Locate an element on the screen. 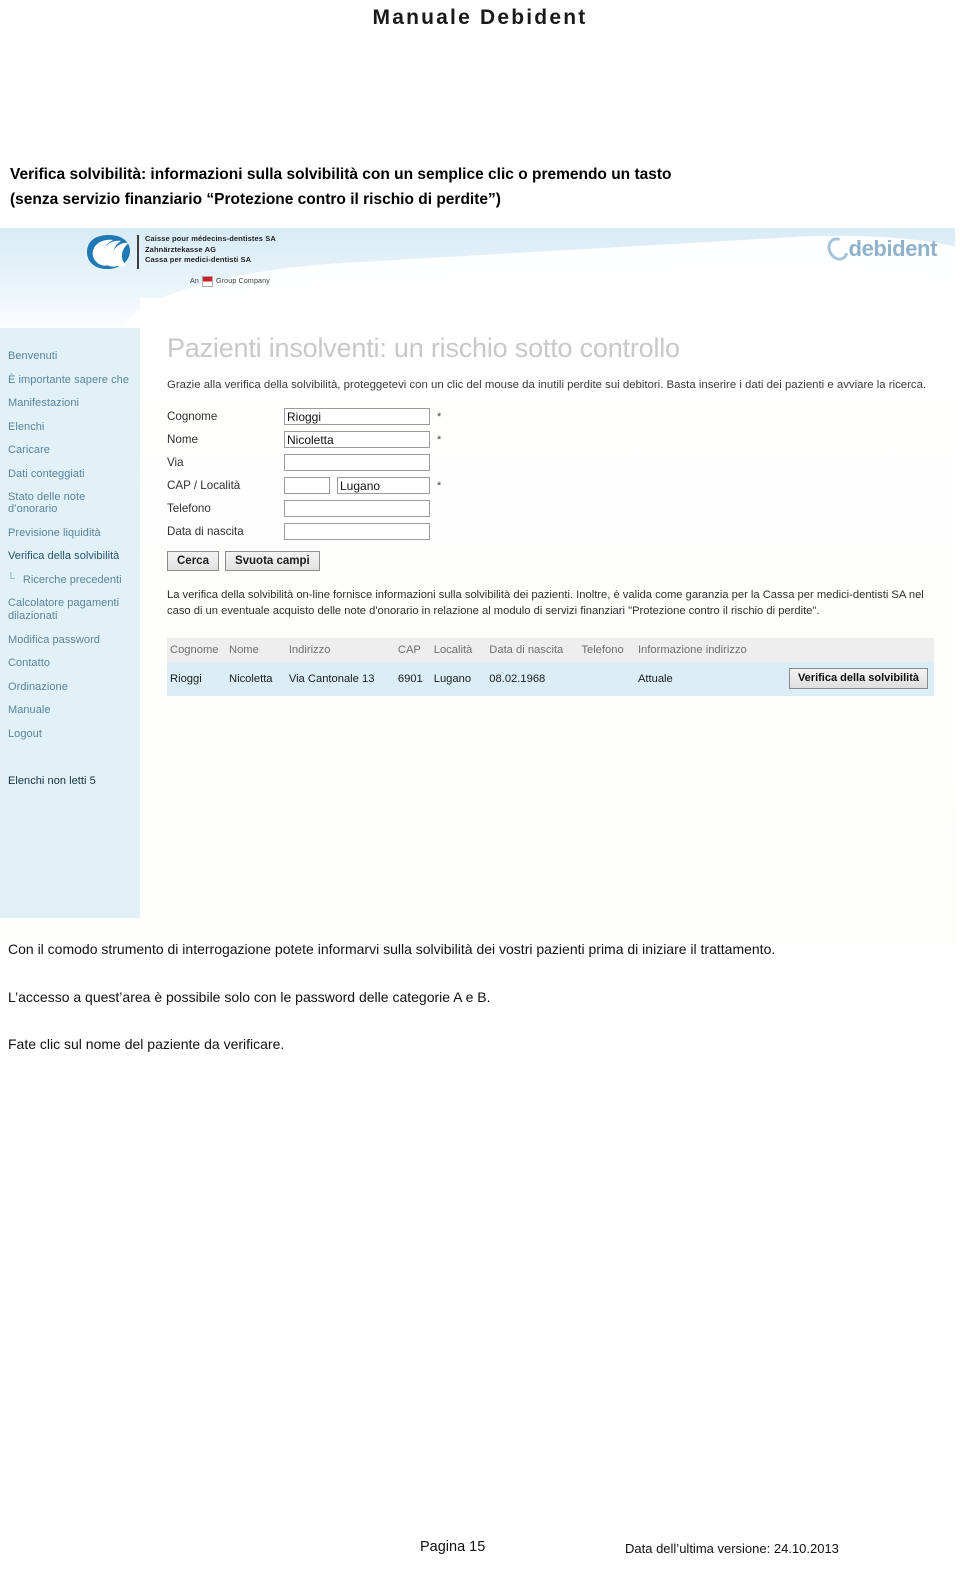  verify-solvency-button: Verifica della solvibilità is located at coordinates (858, 678).